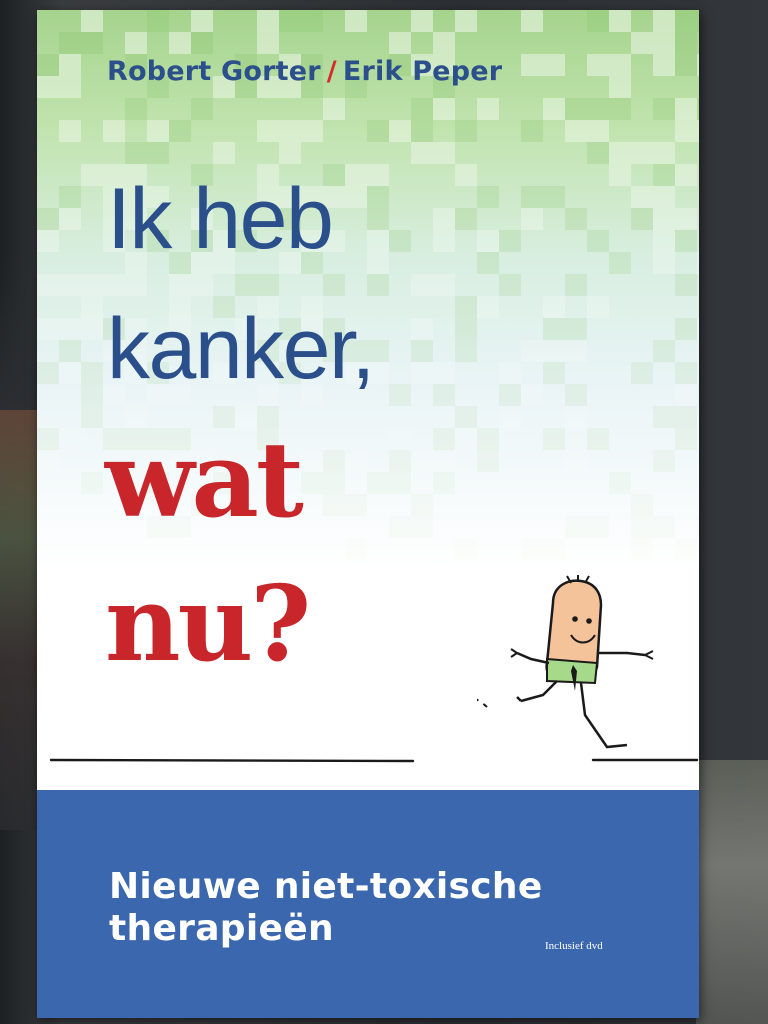 The height and width of the screenshot is (1024, 768). I want to click on title-line-1: Ik heb, so click(220, 219).